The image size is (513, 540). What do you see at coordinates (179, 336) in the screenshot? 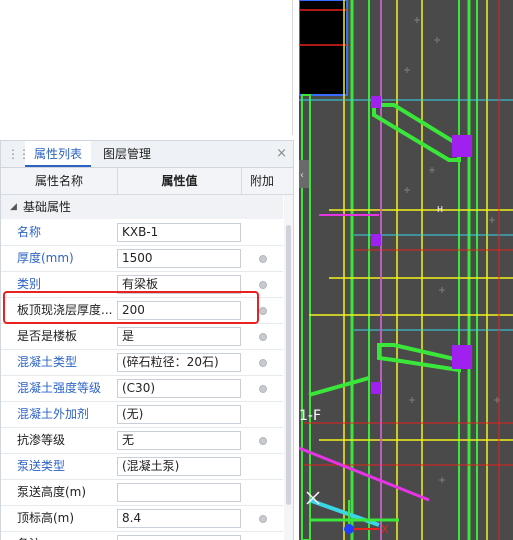
I see `property-value-field: 是` at bounding box center [179, 336].